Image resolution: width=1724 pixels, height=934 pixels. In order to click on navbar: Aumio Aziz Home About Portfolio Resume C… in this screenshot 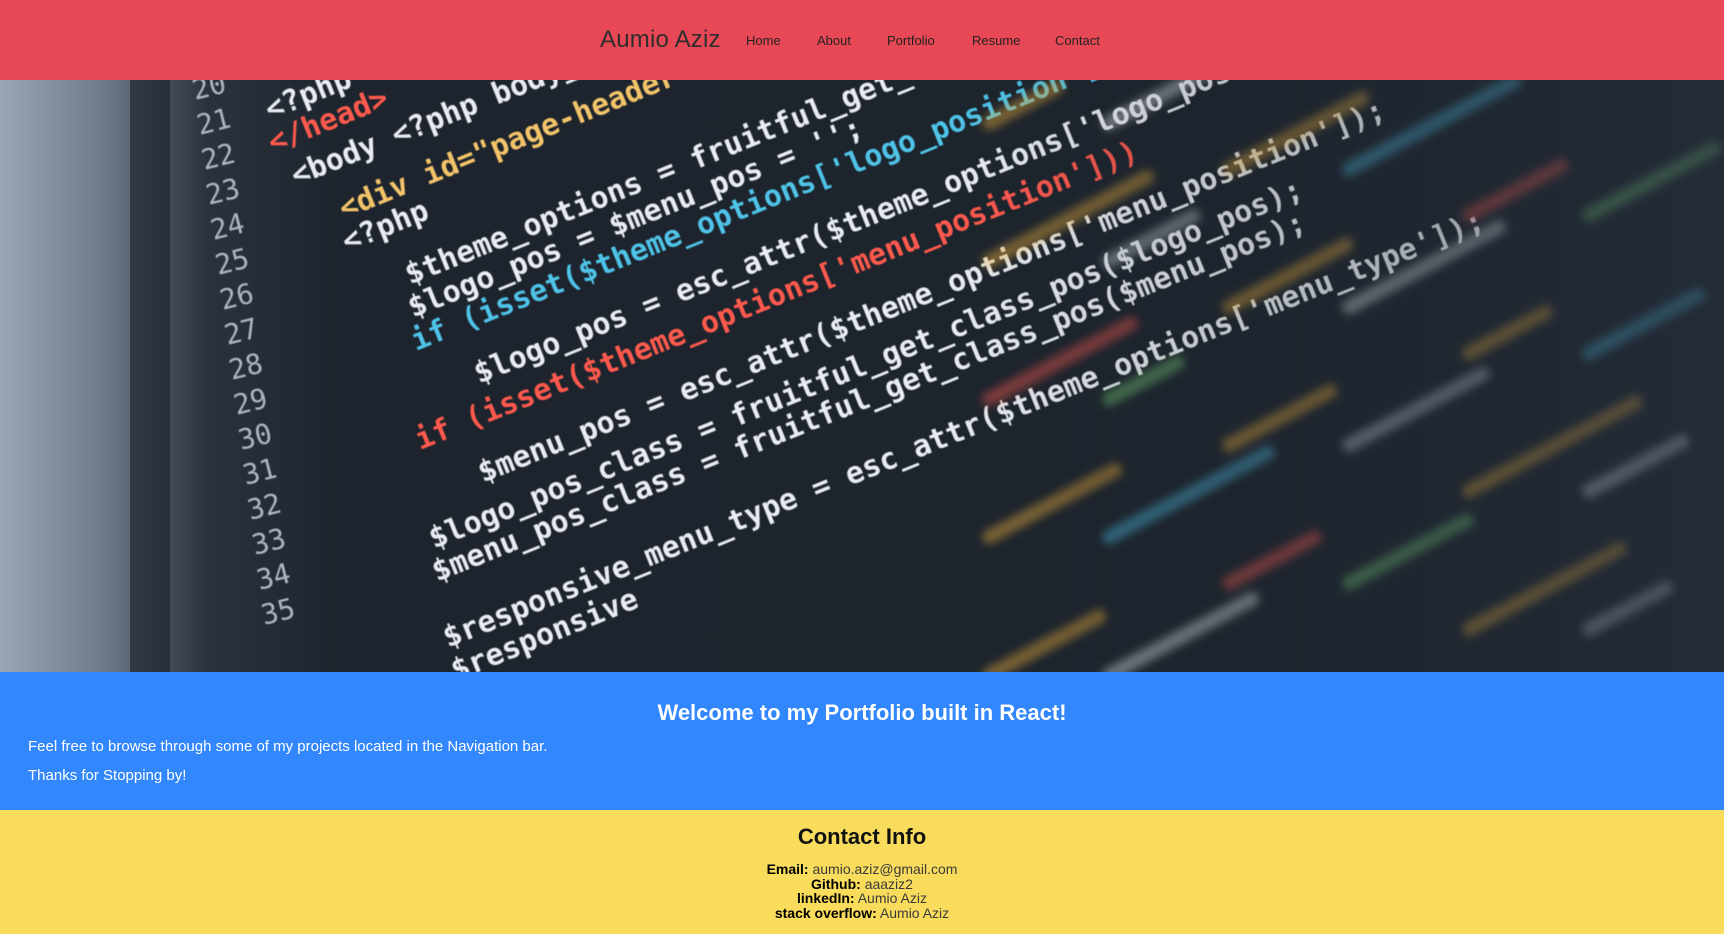, I will do `click(862, 40)`.